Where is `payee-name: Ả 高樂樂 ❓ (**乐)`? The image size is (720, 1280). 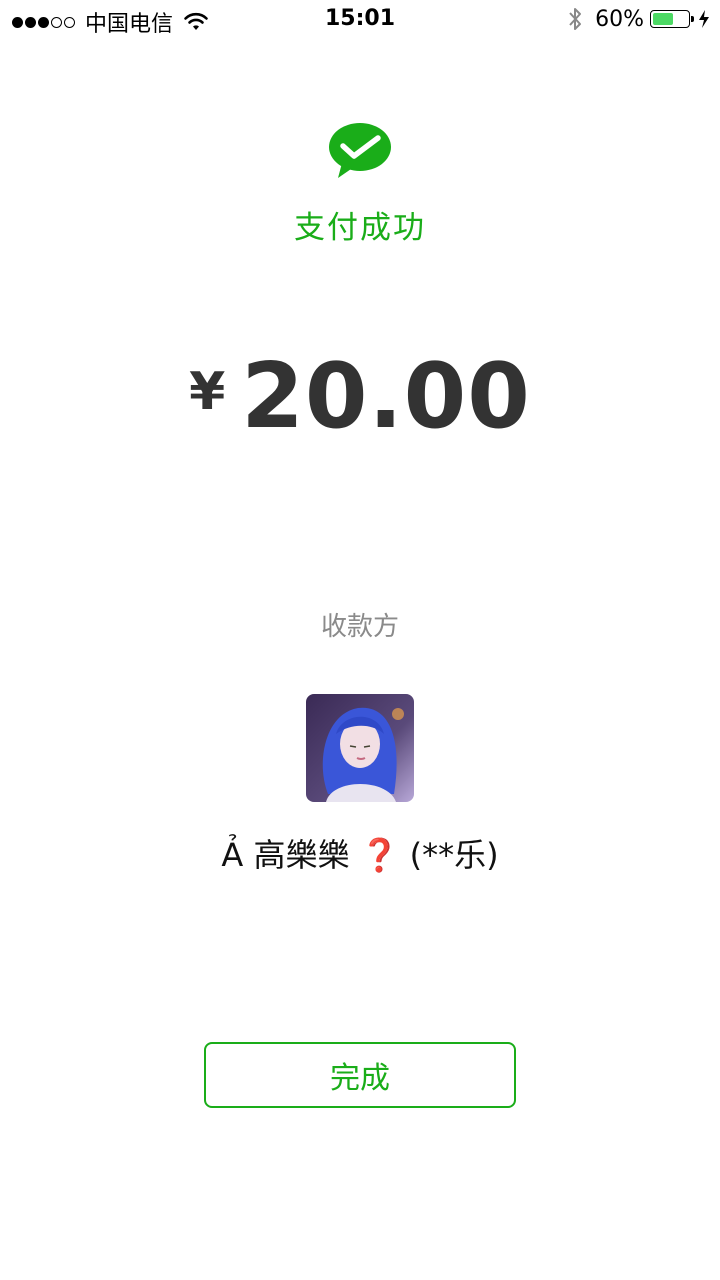
payee-name: Ả 高樂樂 ❓ (**乐) is located at coordinates (360, 855).